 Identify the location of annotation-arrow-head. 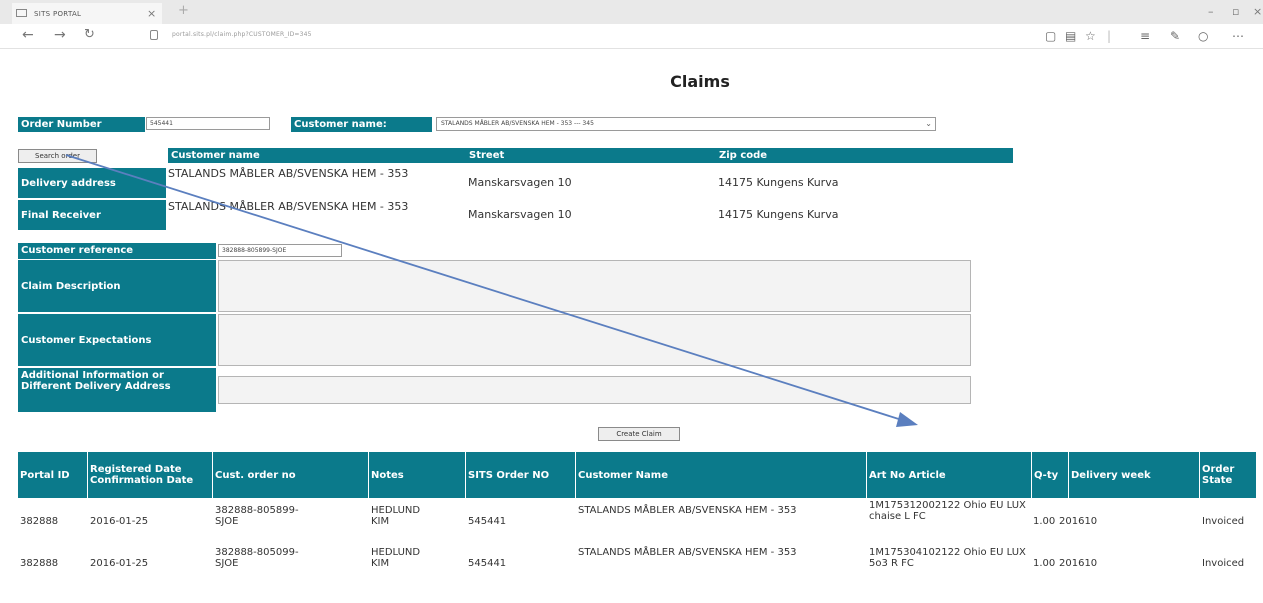
(907, 419).